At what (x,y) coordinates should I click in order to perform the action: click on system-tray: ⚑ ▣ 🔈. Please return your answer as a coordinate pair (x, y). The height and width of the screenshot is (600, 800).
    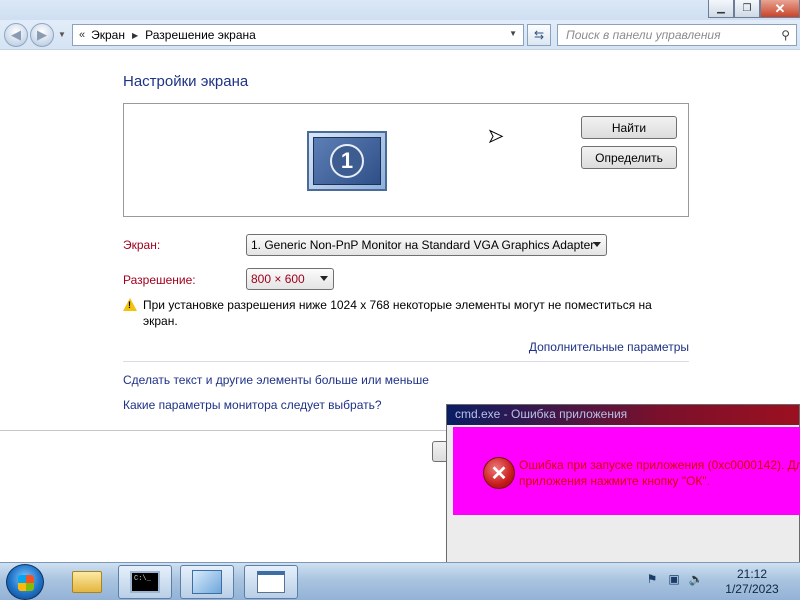
    Looking at the image, I should click on (674, 579).